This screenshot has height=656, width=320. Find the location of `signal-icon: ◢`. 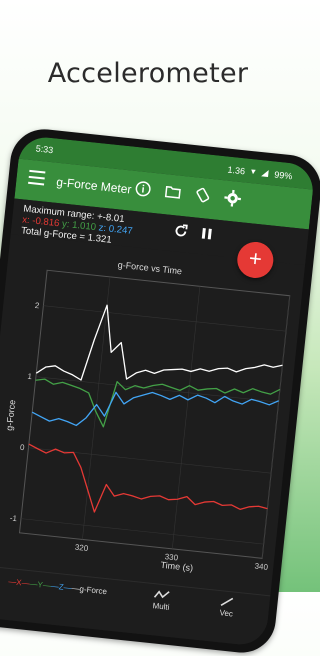

signal-icon: ◢ is located at coordinates (265, 173).